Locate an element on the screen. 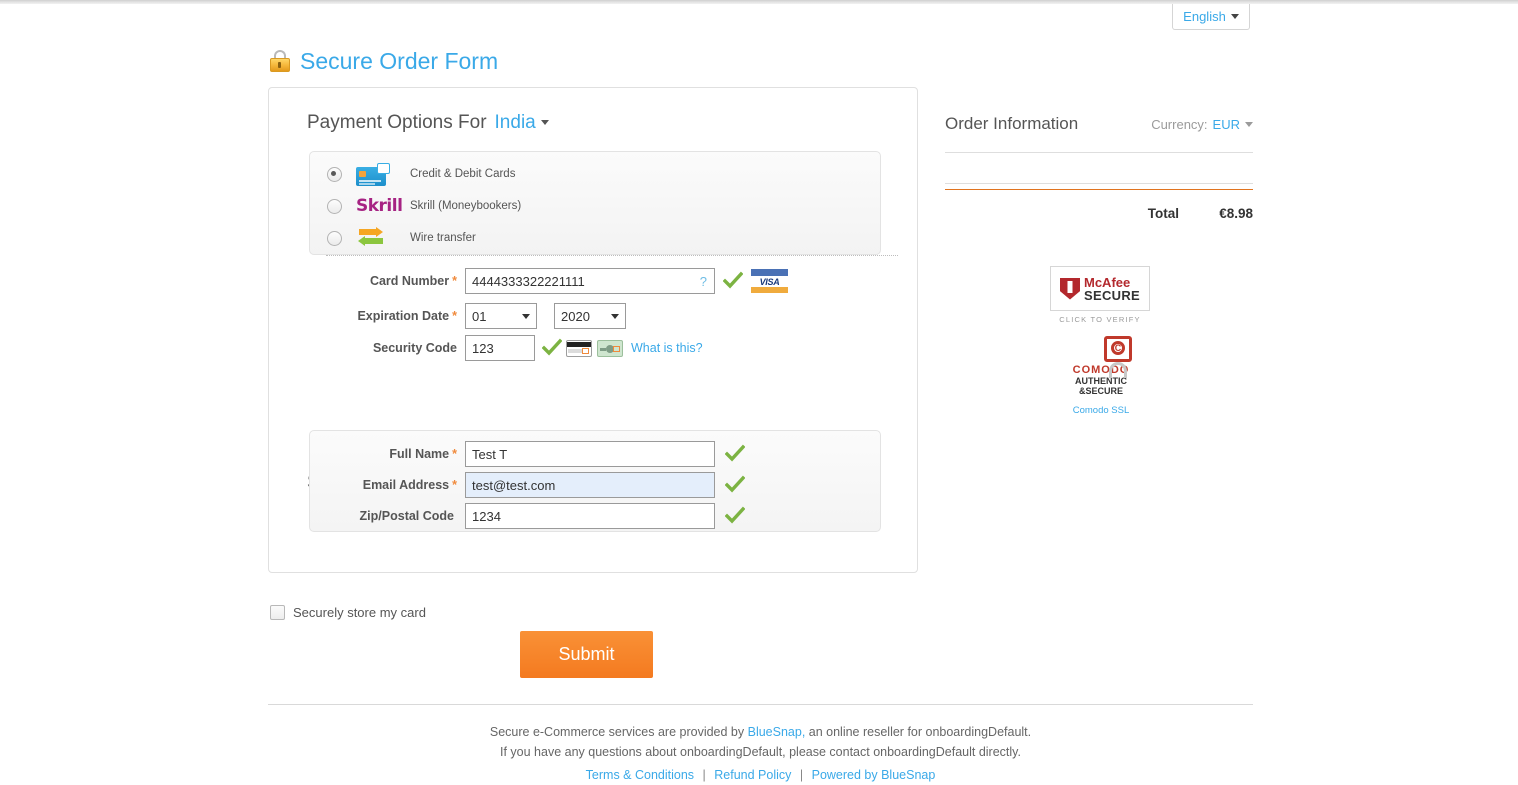 The image size is (1518, 785). question-mark-icon: ? is located at coordinates (703, 281).